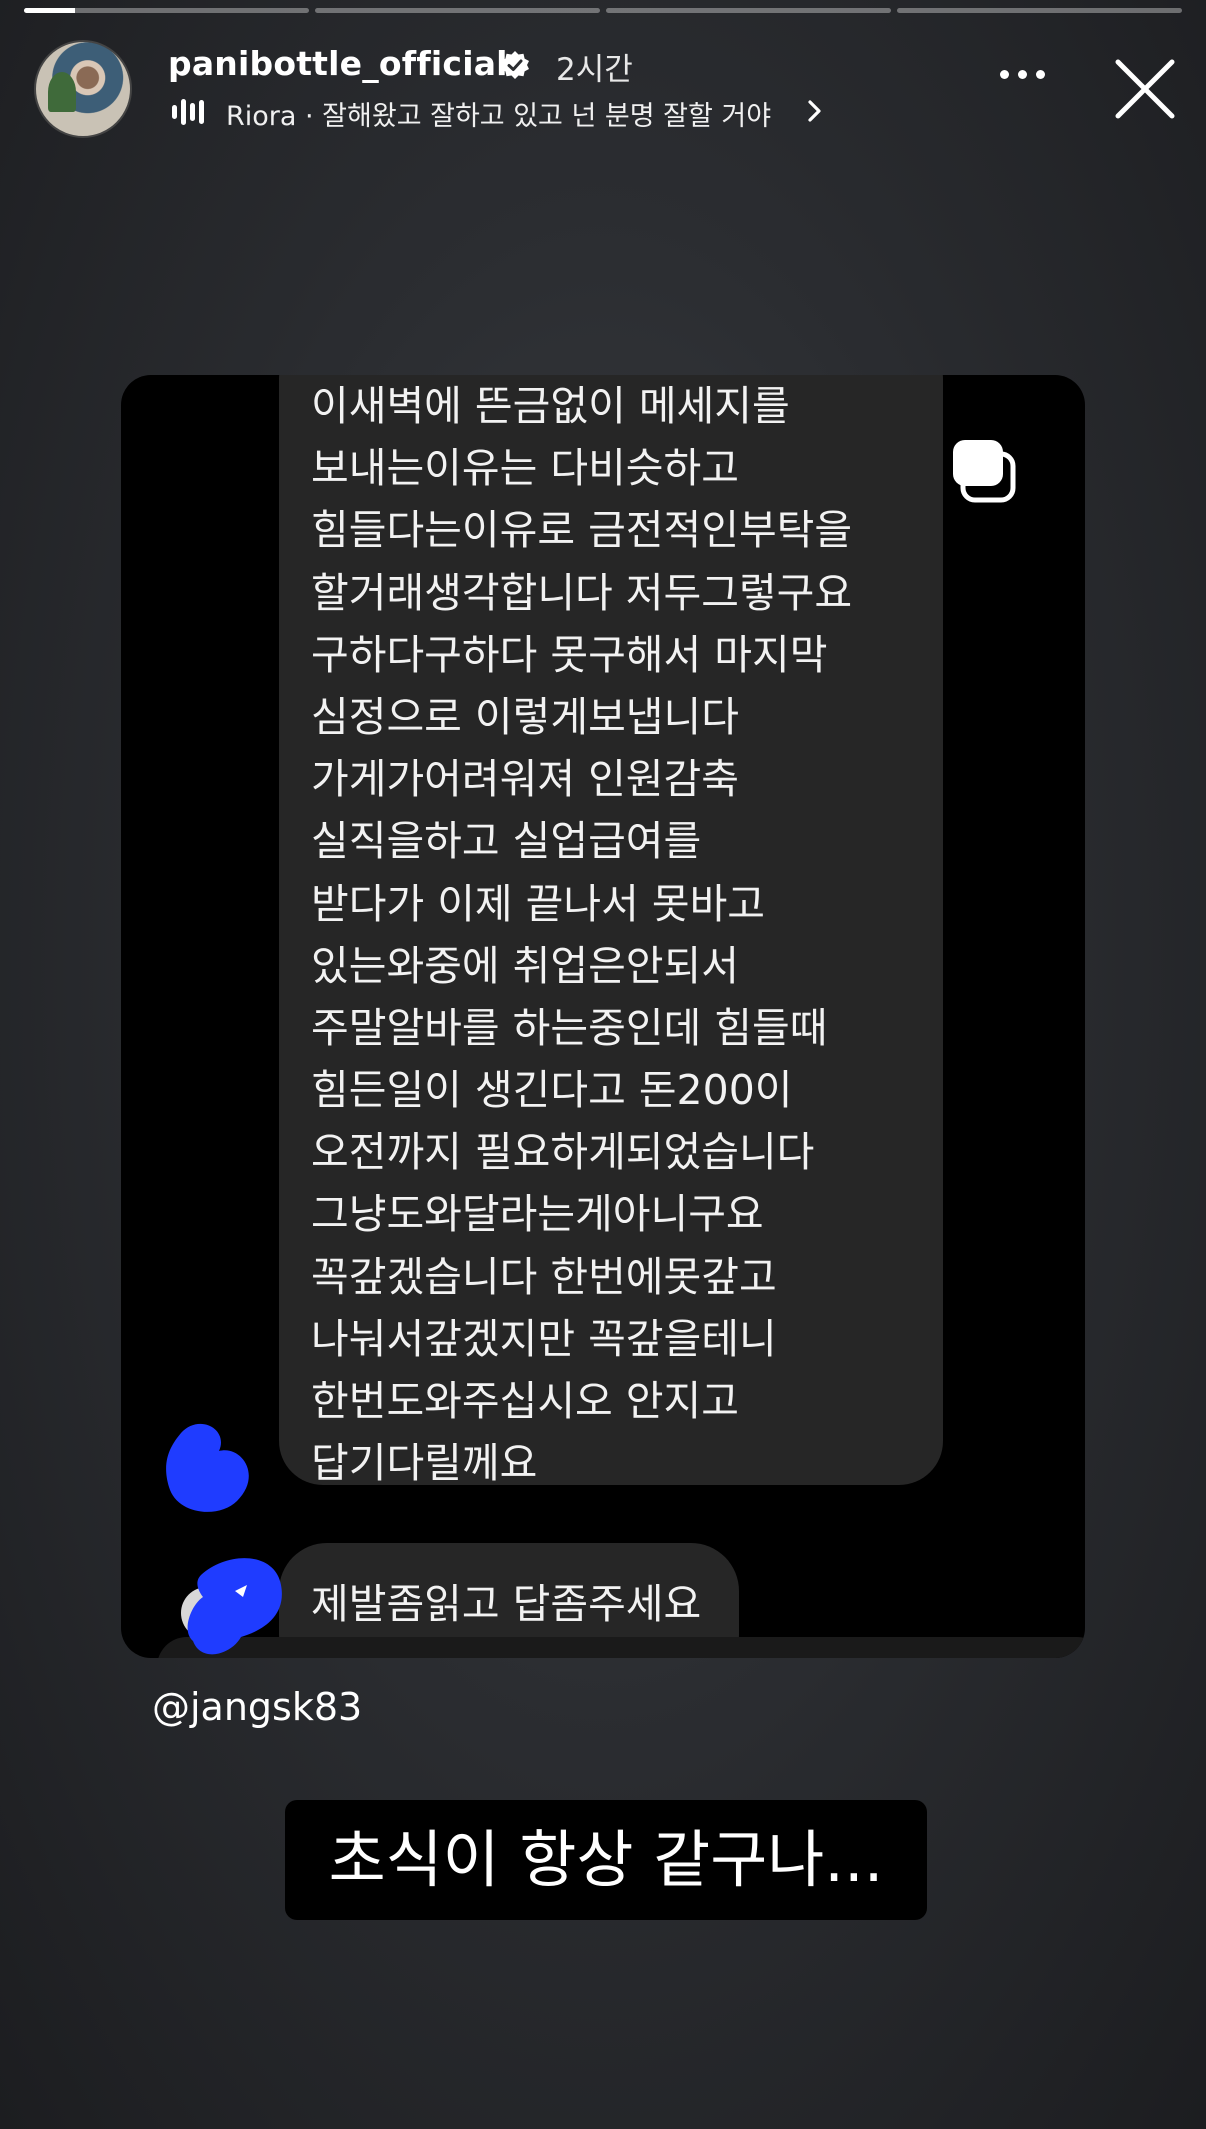  Describe the element at coordinates (563, 1152) in the screenshot. I see `message-line: 오전까지 필요하게되었습니다` at that location.